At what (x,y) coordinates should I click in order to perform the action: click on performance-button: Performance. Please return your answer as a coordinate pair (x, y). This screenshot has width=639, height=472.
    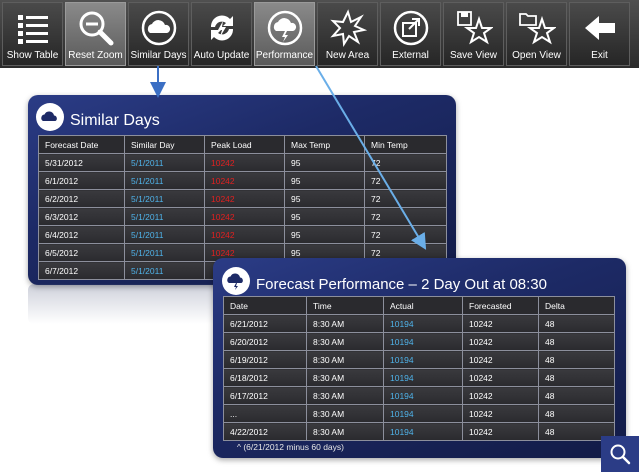
    Looking at the image, I should click on (284, 34).